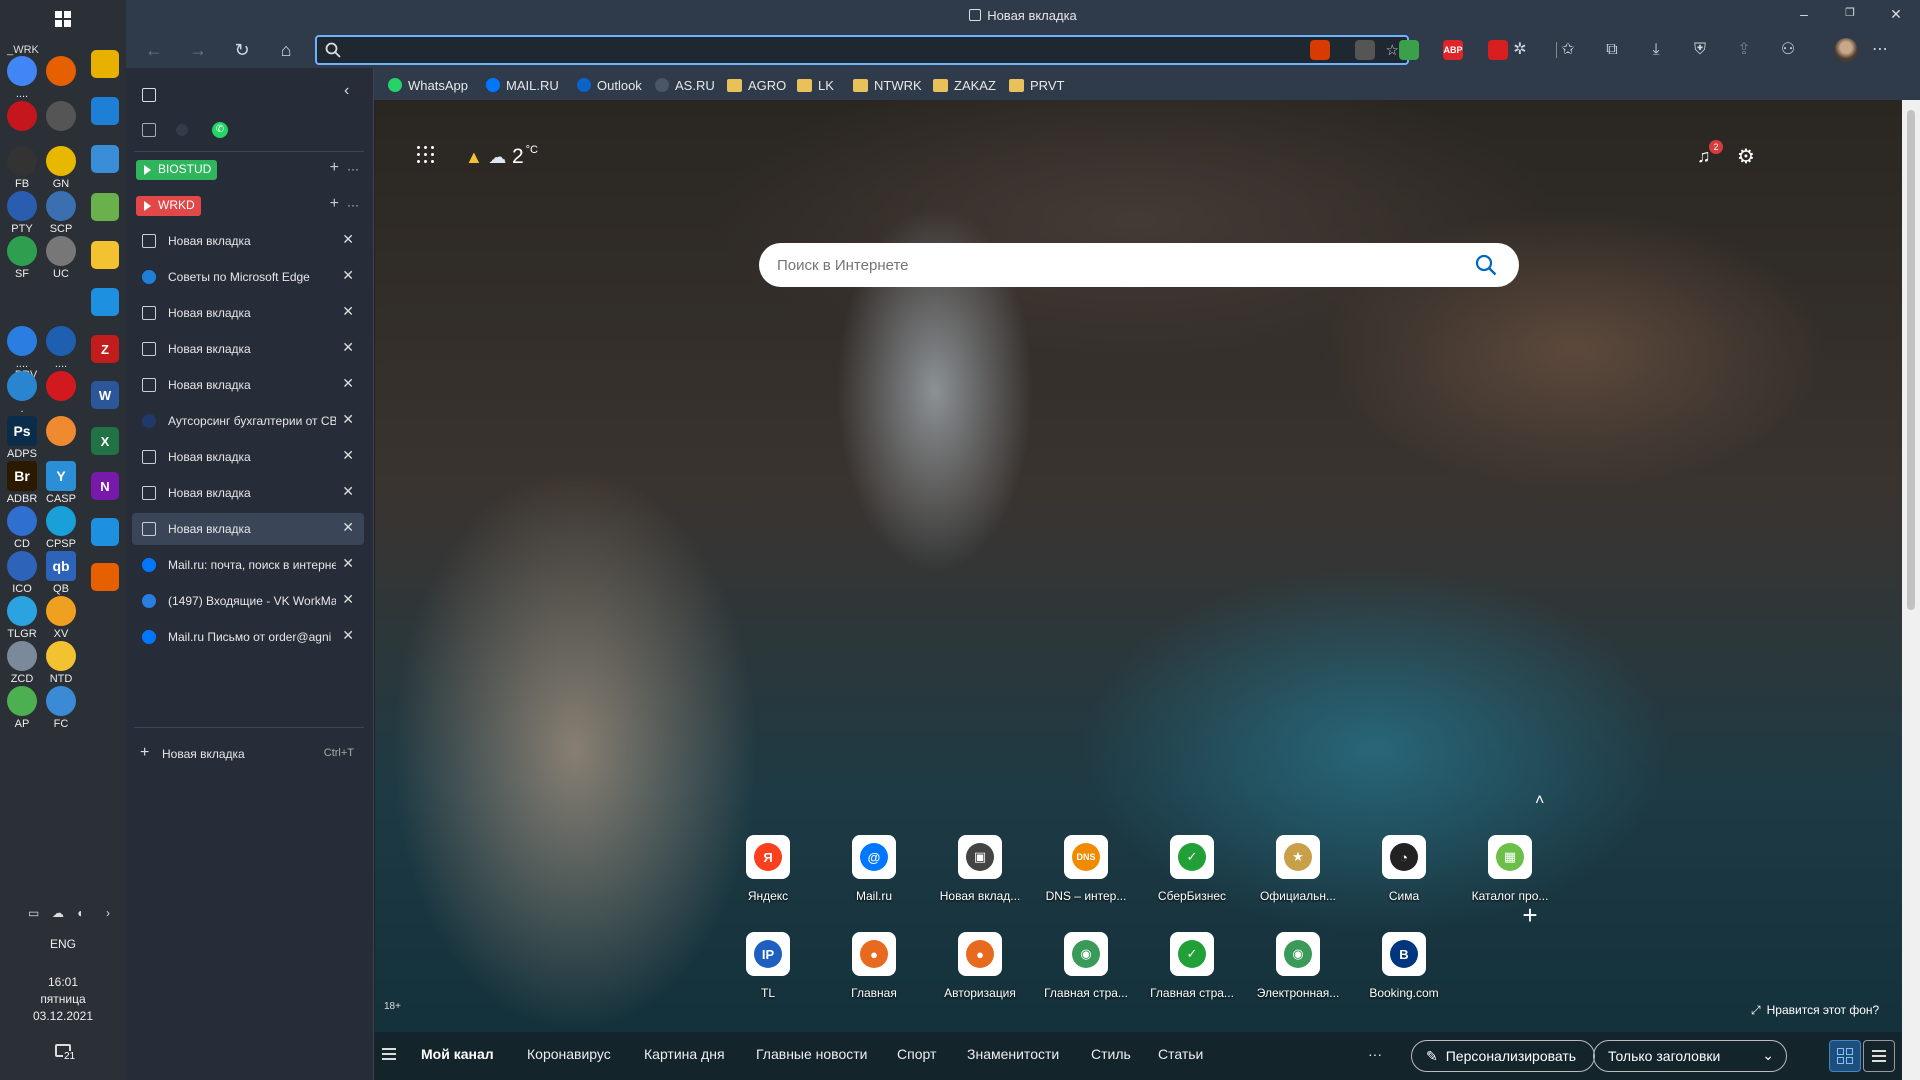 The height and width of the screenshot is (1080, 1920). What do you see at coordinates (248, 637) in the screenshot?
I see `sidebar-tab: Mail.ru Письмо от order@agni ✕` at bounding box center [248, 637].